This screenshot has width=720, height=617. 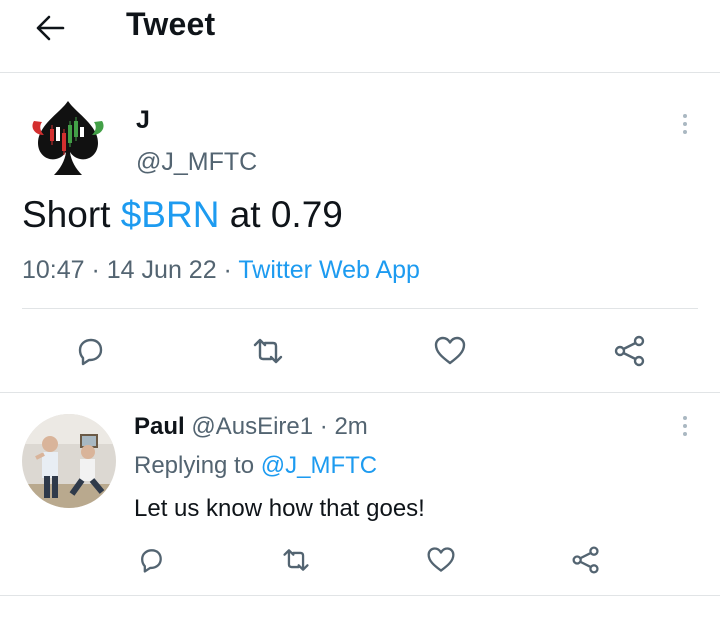 What do you see at coordinates (162, 270) in the screenshot?
I see `tweet-date: 14 Jun 22` at bounding box center [162, 270].